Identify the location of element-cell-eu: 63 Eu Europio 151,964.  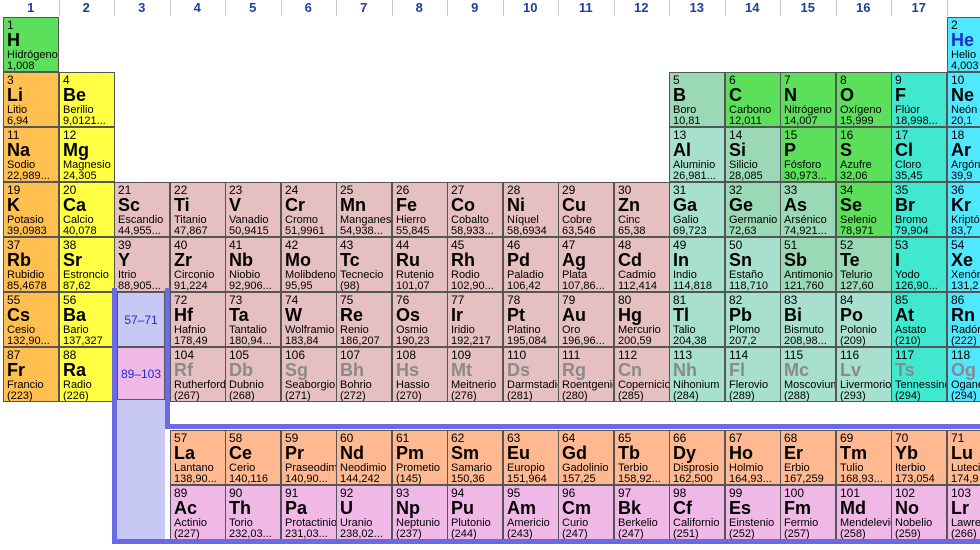
(531, 457).